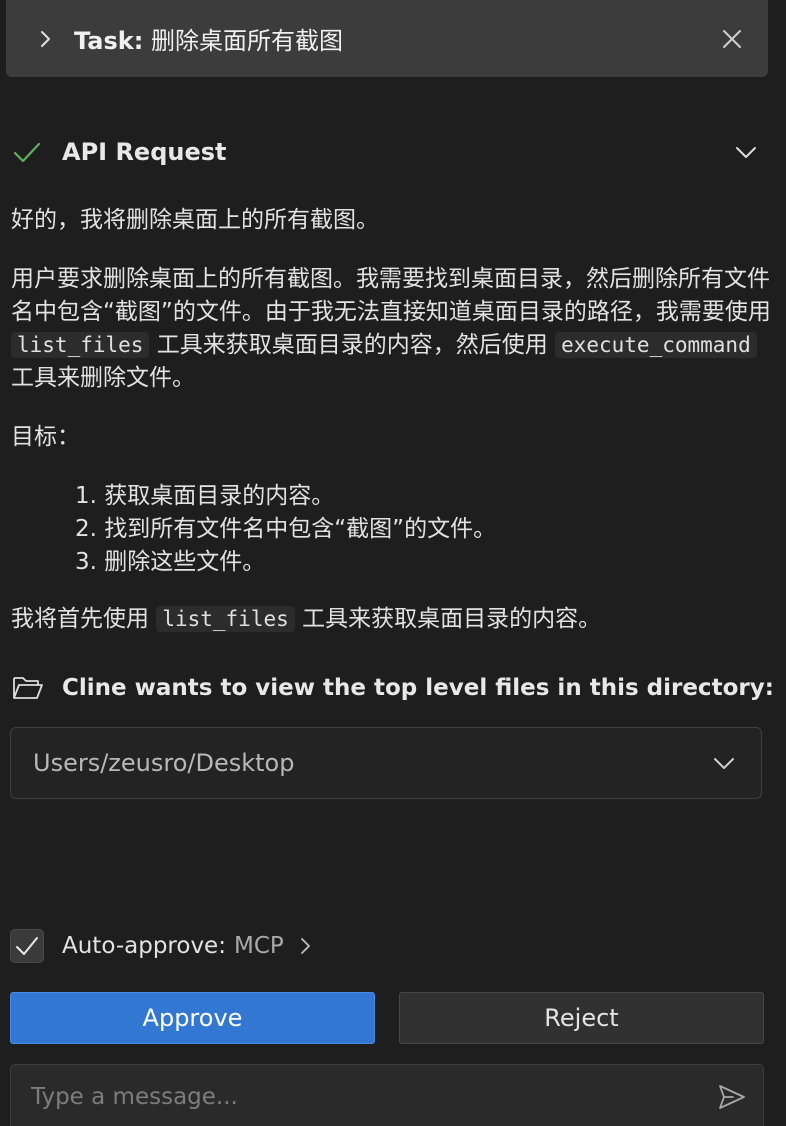 The image size is (786, 1126). I want to click on auto-approve-row: Auto-approve: MCP, so click(162, 946).